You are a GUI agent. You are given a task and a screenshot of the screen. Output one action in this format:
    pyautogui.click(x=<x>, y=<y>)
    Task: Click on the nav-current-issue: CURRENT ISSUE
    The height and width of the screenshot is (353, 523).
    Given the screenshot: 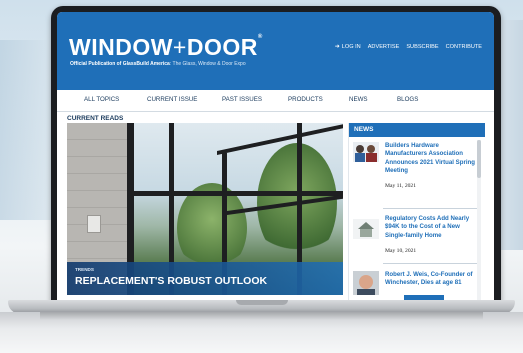 What is the action you would take?
    pyautogui.click(x=172, y=99)
    